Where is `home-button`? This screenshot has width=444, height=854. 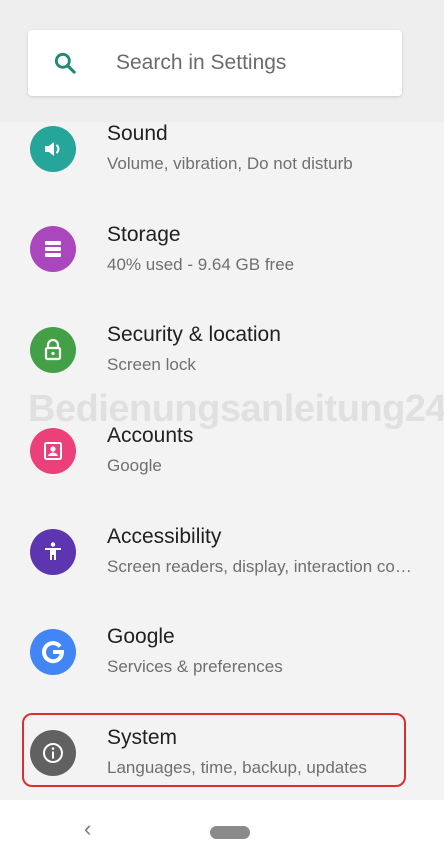
home-button is located at coordinates (230, 832).